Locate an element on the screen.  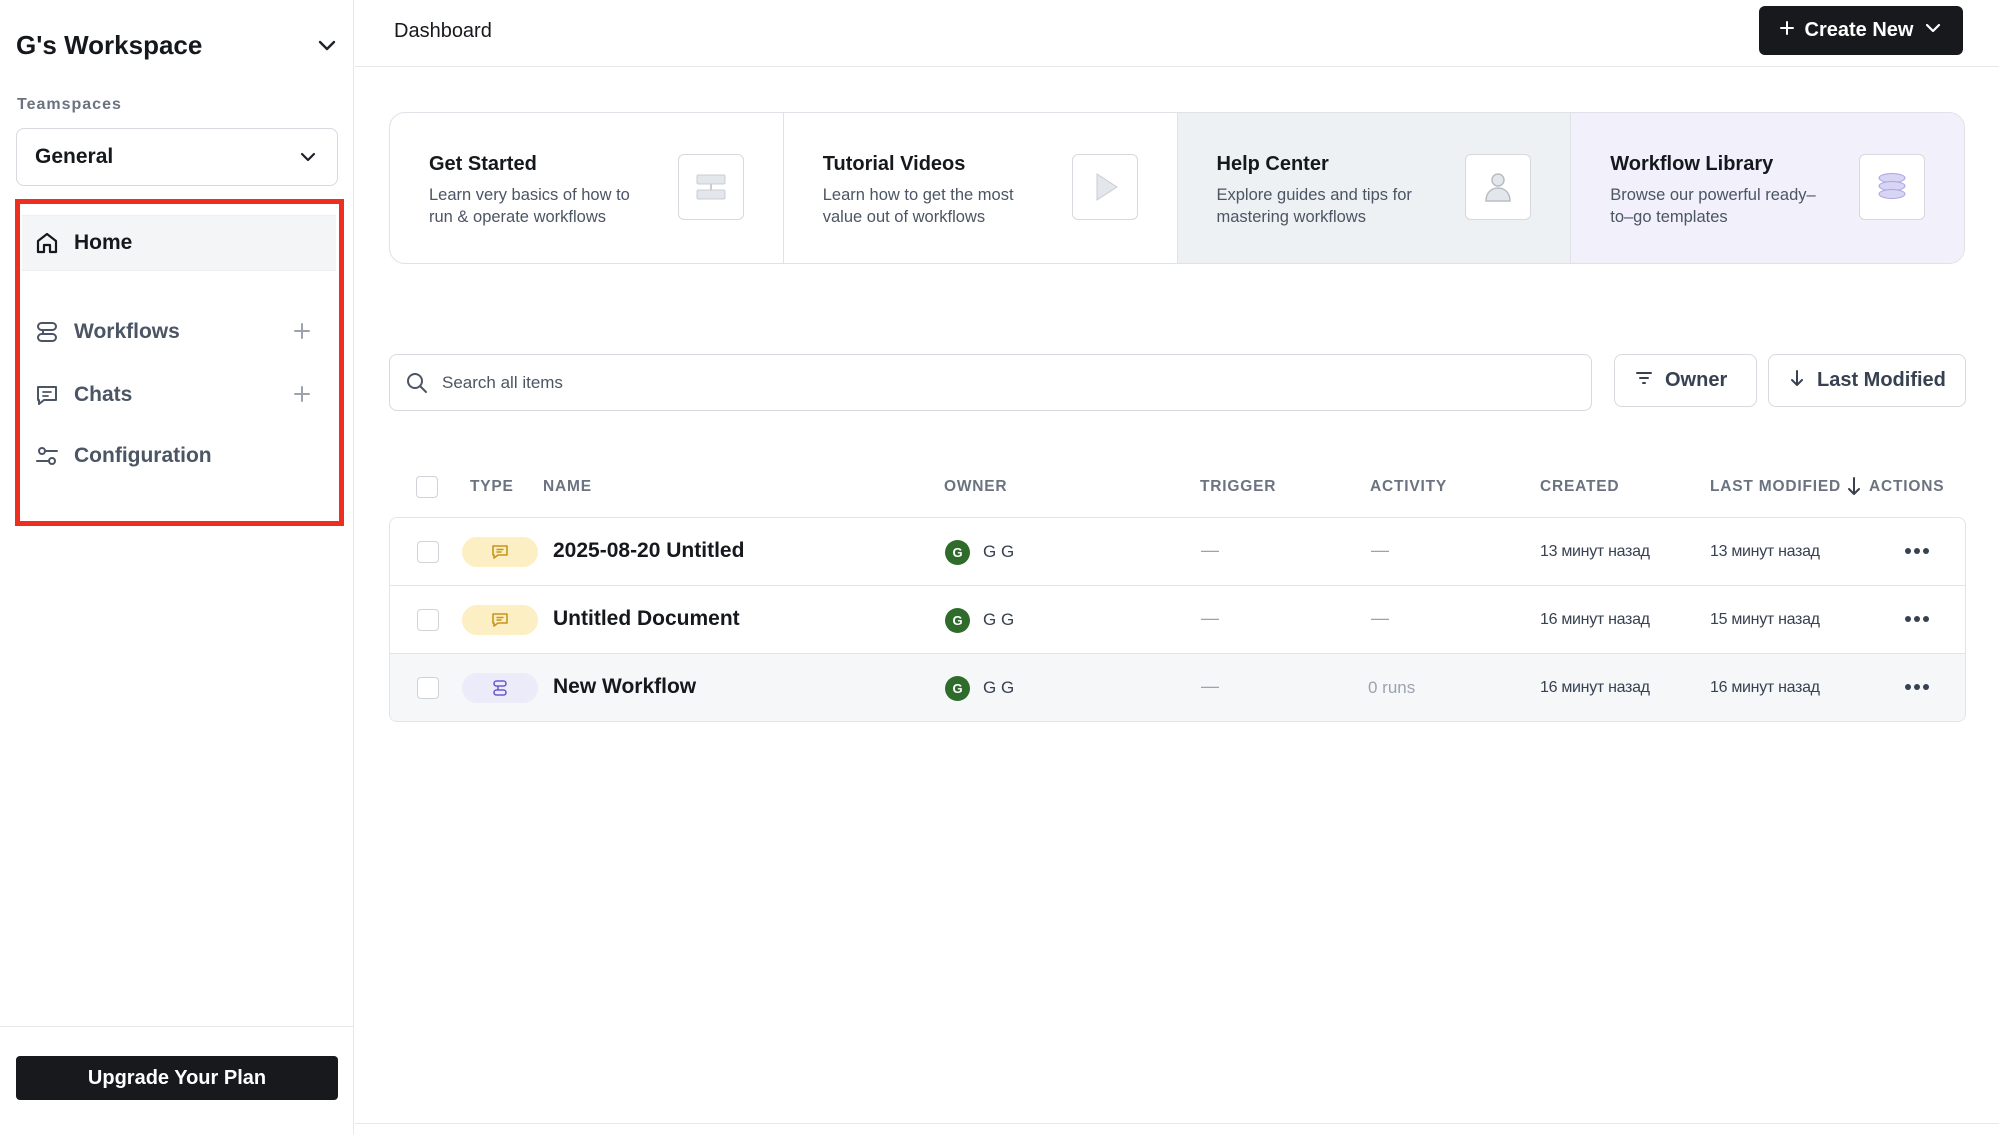
owner-filter-button: Owner is located at coordinates (1685, 380).